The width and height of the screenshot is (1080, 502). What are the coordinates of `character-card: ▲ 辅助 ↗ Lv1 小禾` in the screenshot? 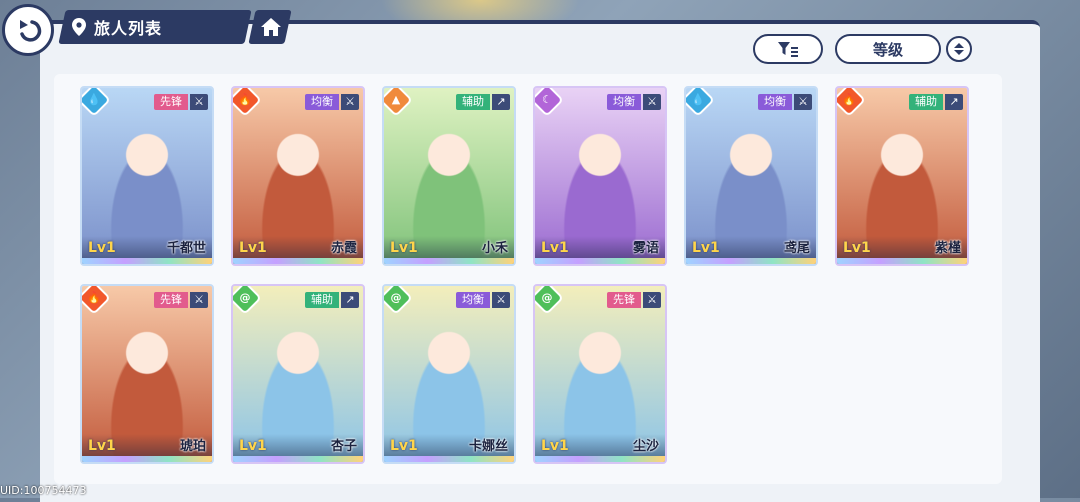 It's located at (449, 176).